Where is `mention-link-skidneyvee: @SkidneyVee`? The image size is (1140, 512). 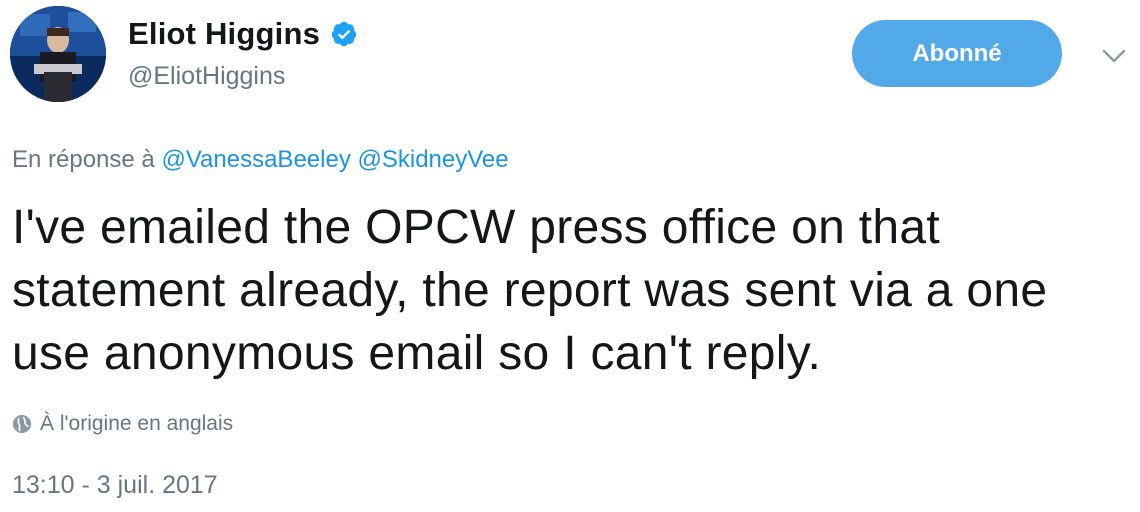 mention-link-skidneyvee: @SkidneyVee is located at coordinates (433, 159).